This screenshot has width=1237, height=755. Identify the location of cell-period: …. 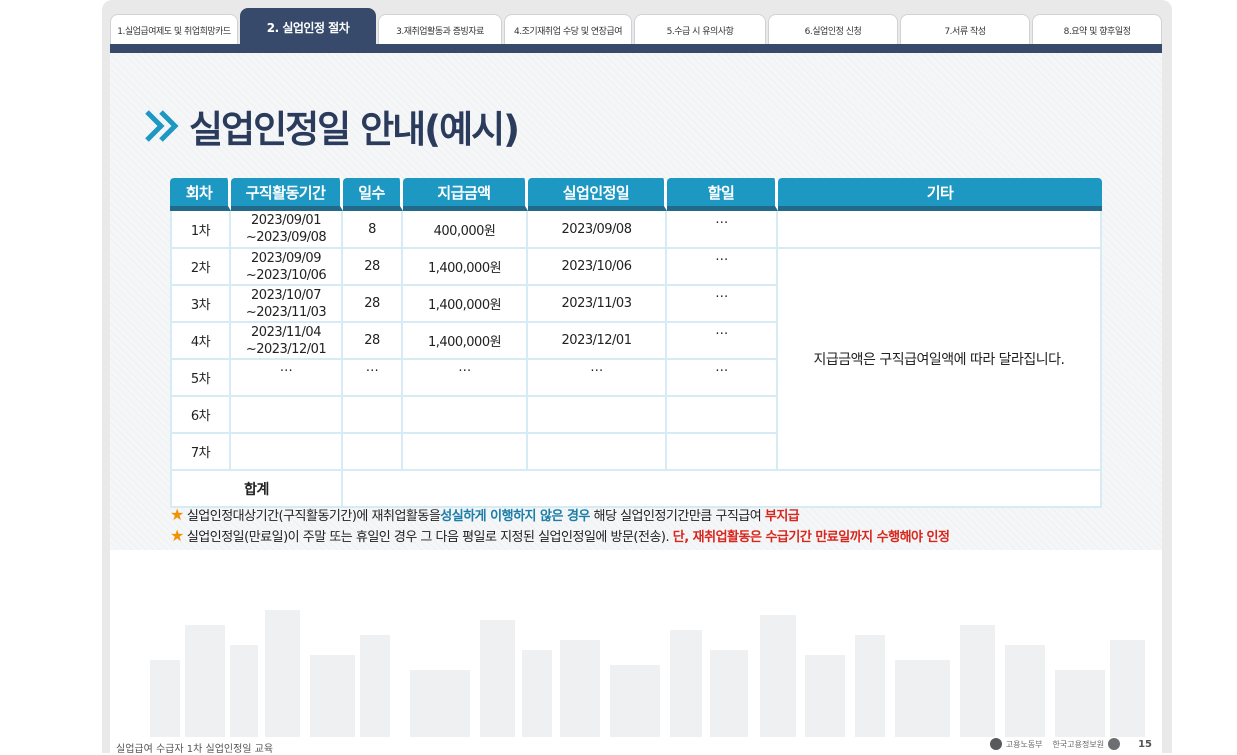
(287, 378).